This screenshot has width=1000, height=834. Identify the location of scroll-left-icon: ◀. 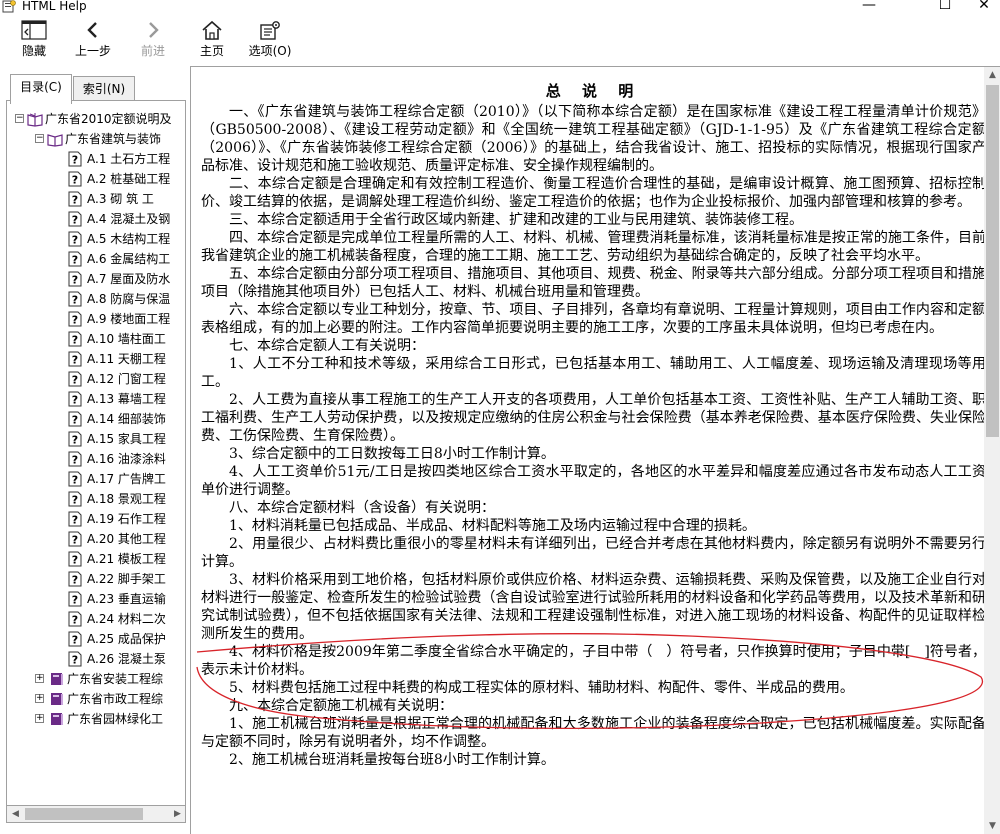
(15, 814).